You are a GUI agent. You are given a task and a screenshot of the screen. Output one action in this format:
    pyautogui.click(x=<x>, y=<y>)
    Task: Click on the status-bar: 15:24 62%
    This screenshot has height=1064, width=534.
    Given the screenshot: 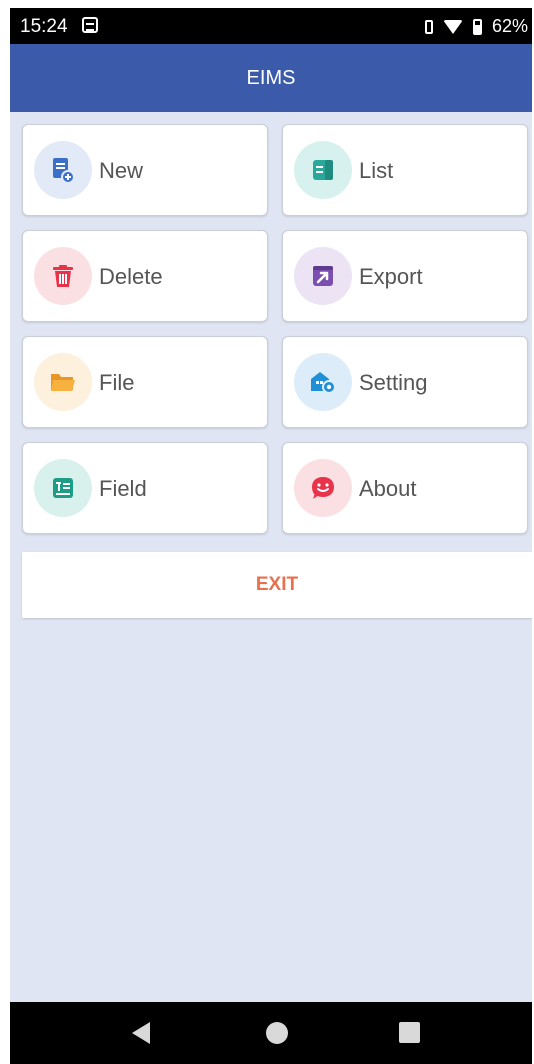 What is the action you would take?
    pyautogui.click(x=271, y=26)
    